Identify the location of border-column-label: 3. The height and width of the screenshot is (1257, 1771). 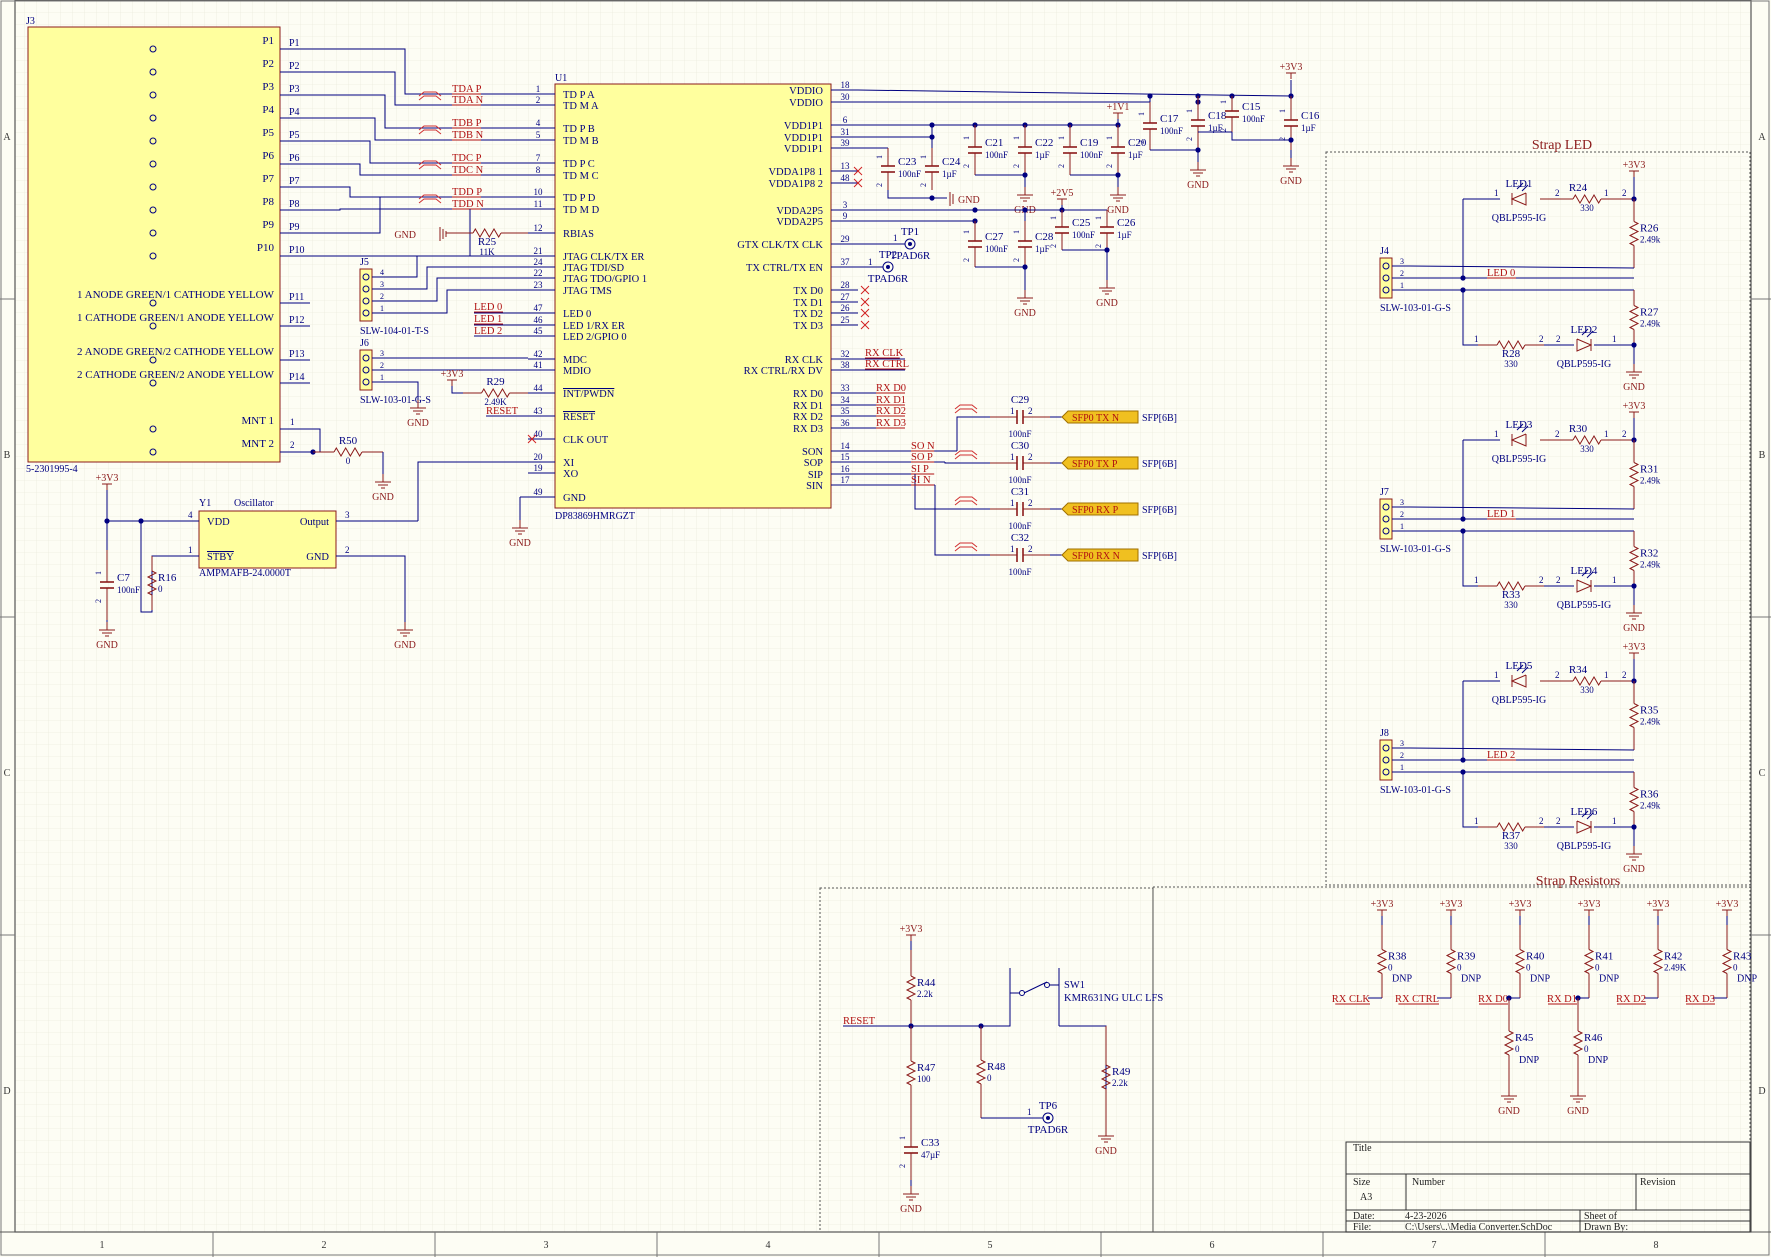
(546, 1245).